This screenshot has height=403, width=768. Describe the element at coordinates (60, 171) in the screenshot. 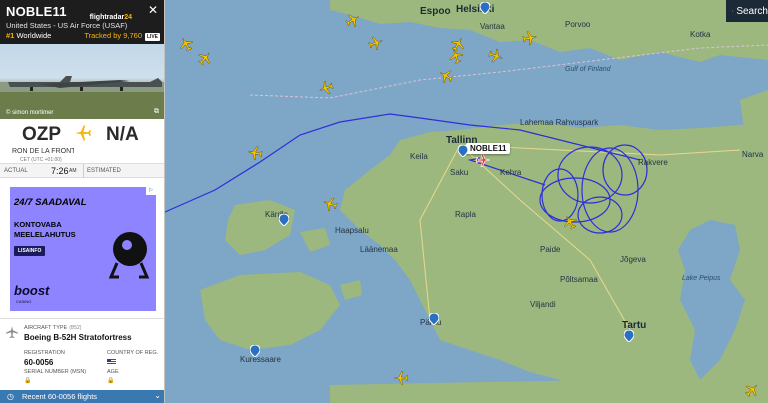

I see `actual-time: 7:26` at that location.